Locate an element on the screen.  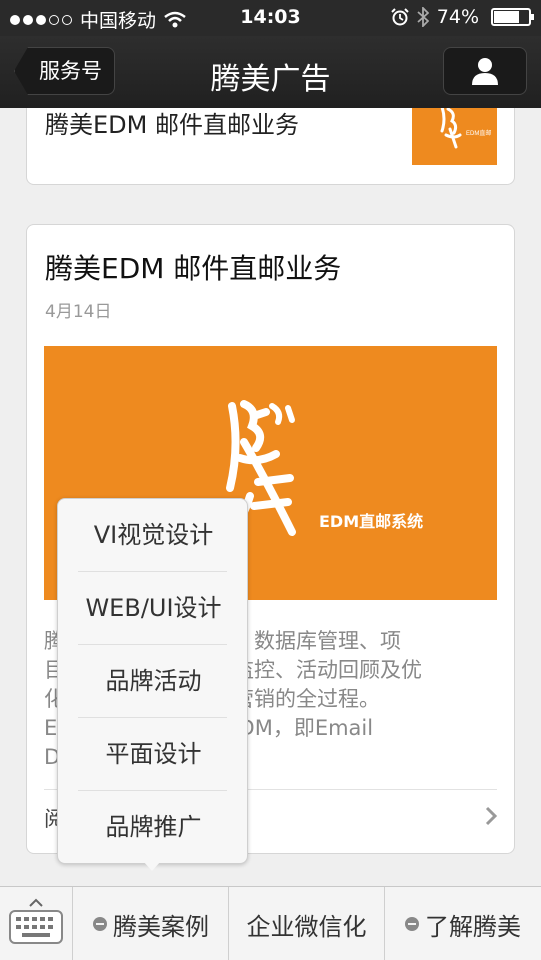
svg-text: EDM直邮 is located at coordinates (478, 133).